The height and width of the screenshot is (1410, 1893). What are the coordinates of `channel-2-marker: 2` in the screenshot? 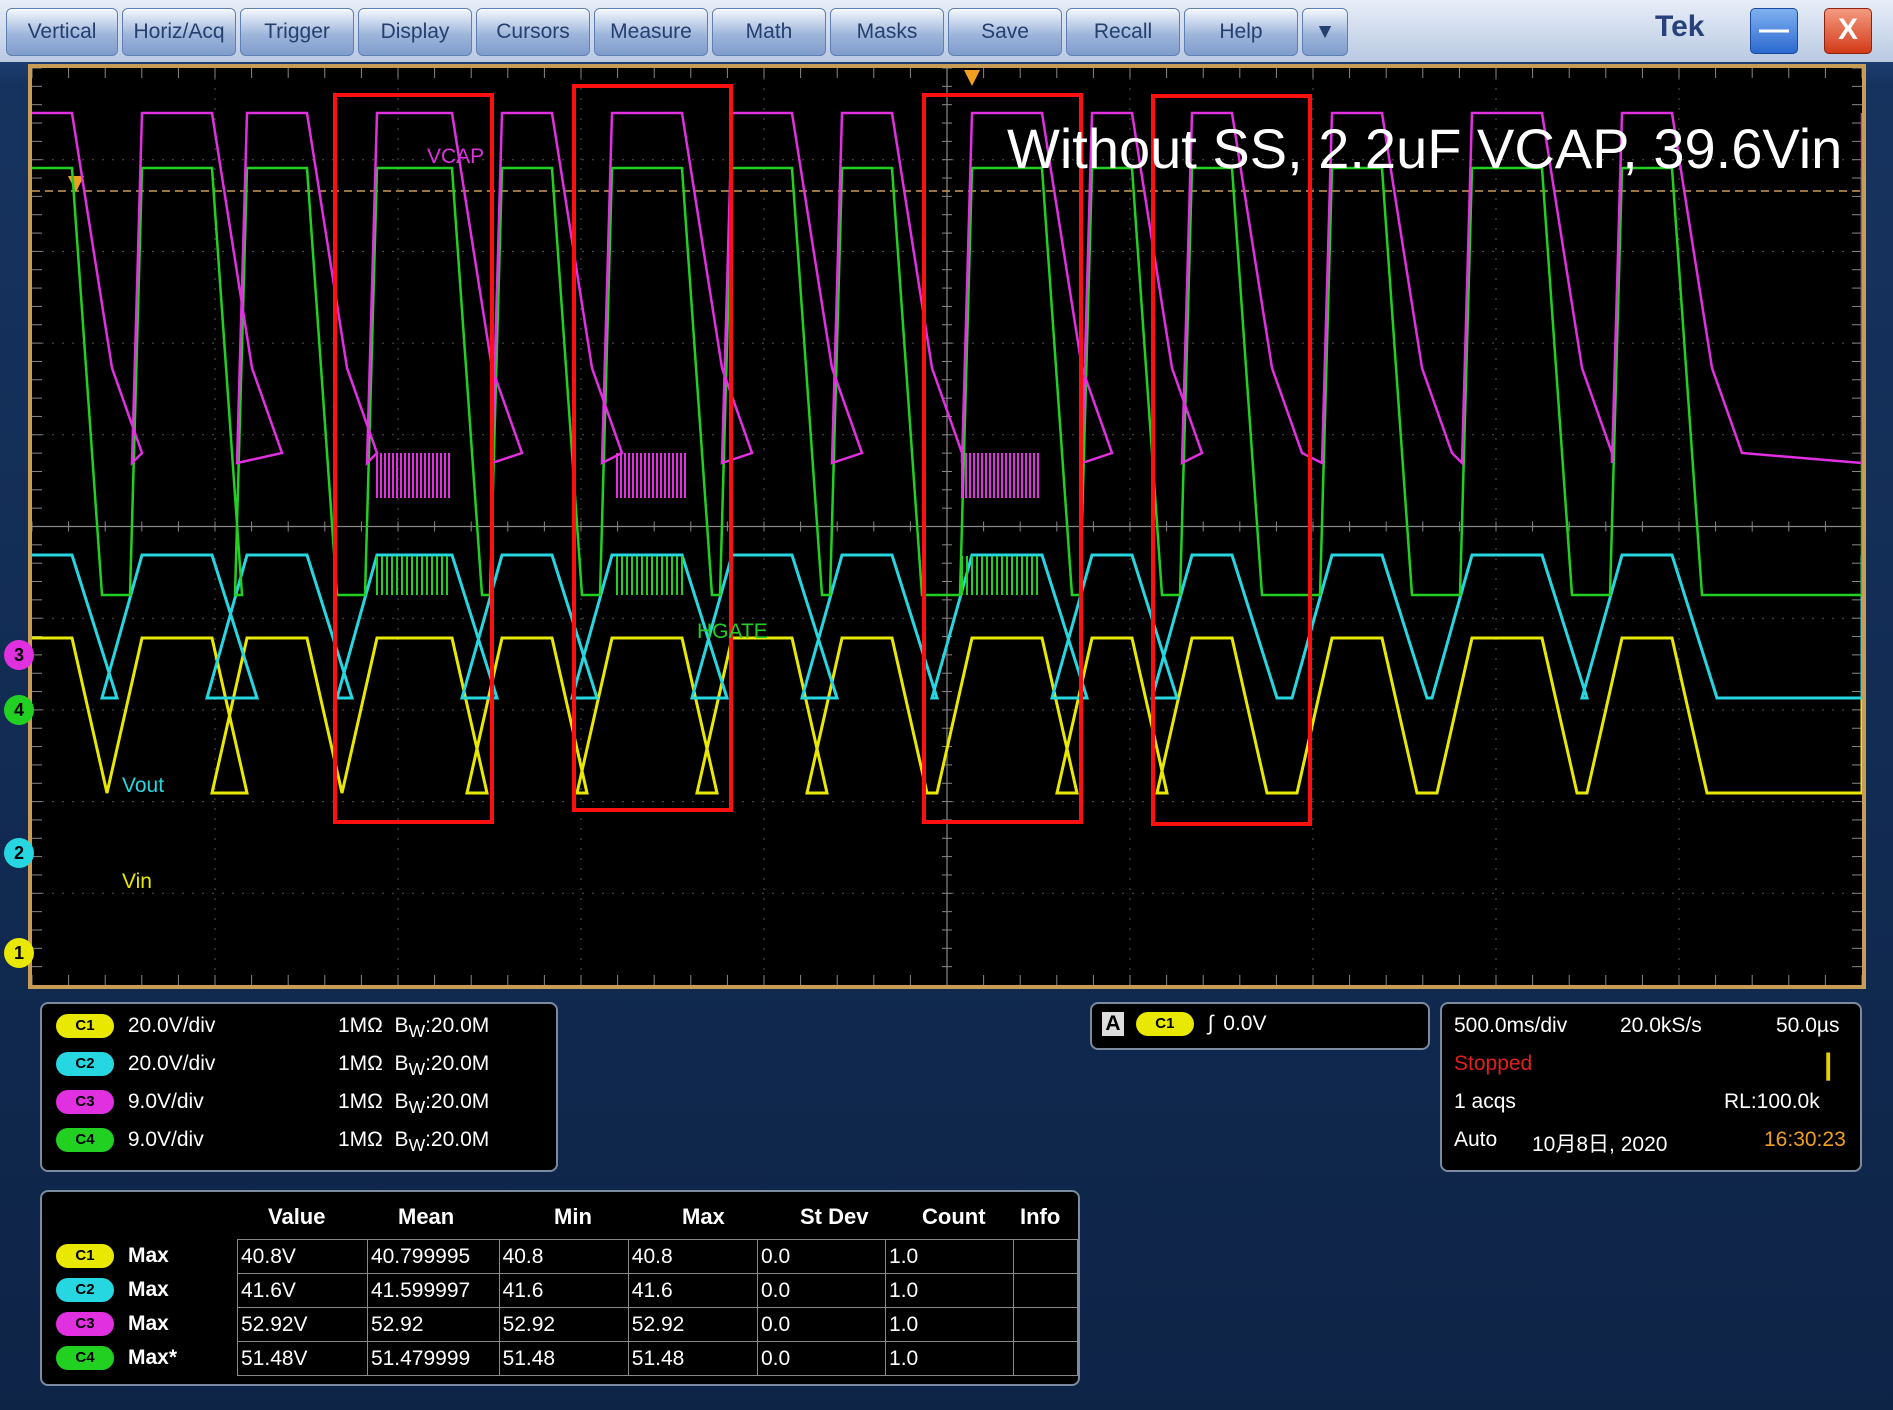 It's located at (19, 853).